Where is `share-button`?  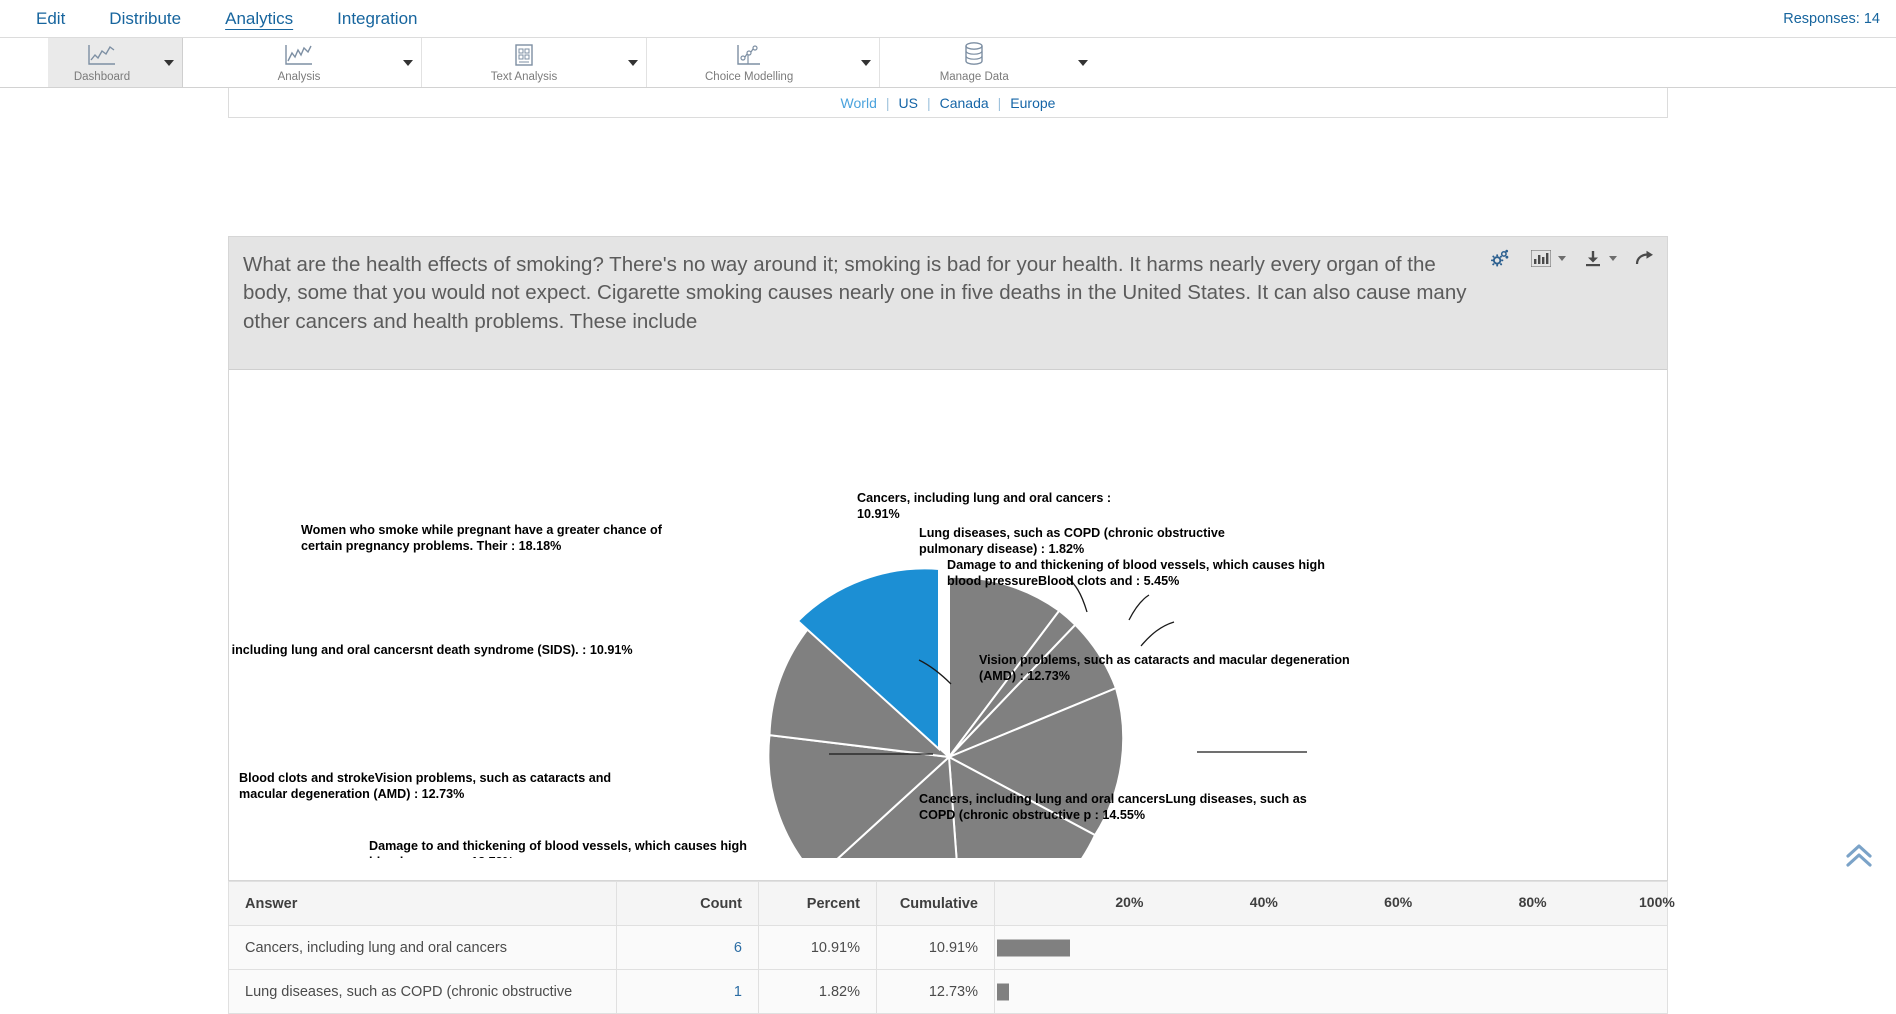 share-button is located at coordinates (1645, 259).